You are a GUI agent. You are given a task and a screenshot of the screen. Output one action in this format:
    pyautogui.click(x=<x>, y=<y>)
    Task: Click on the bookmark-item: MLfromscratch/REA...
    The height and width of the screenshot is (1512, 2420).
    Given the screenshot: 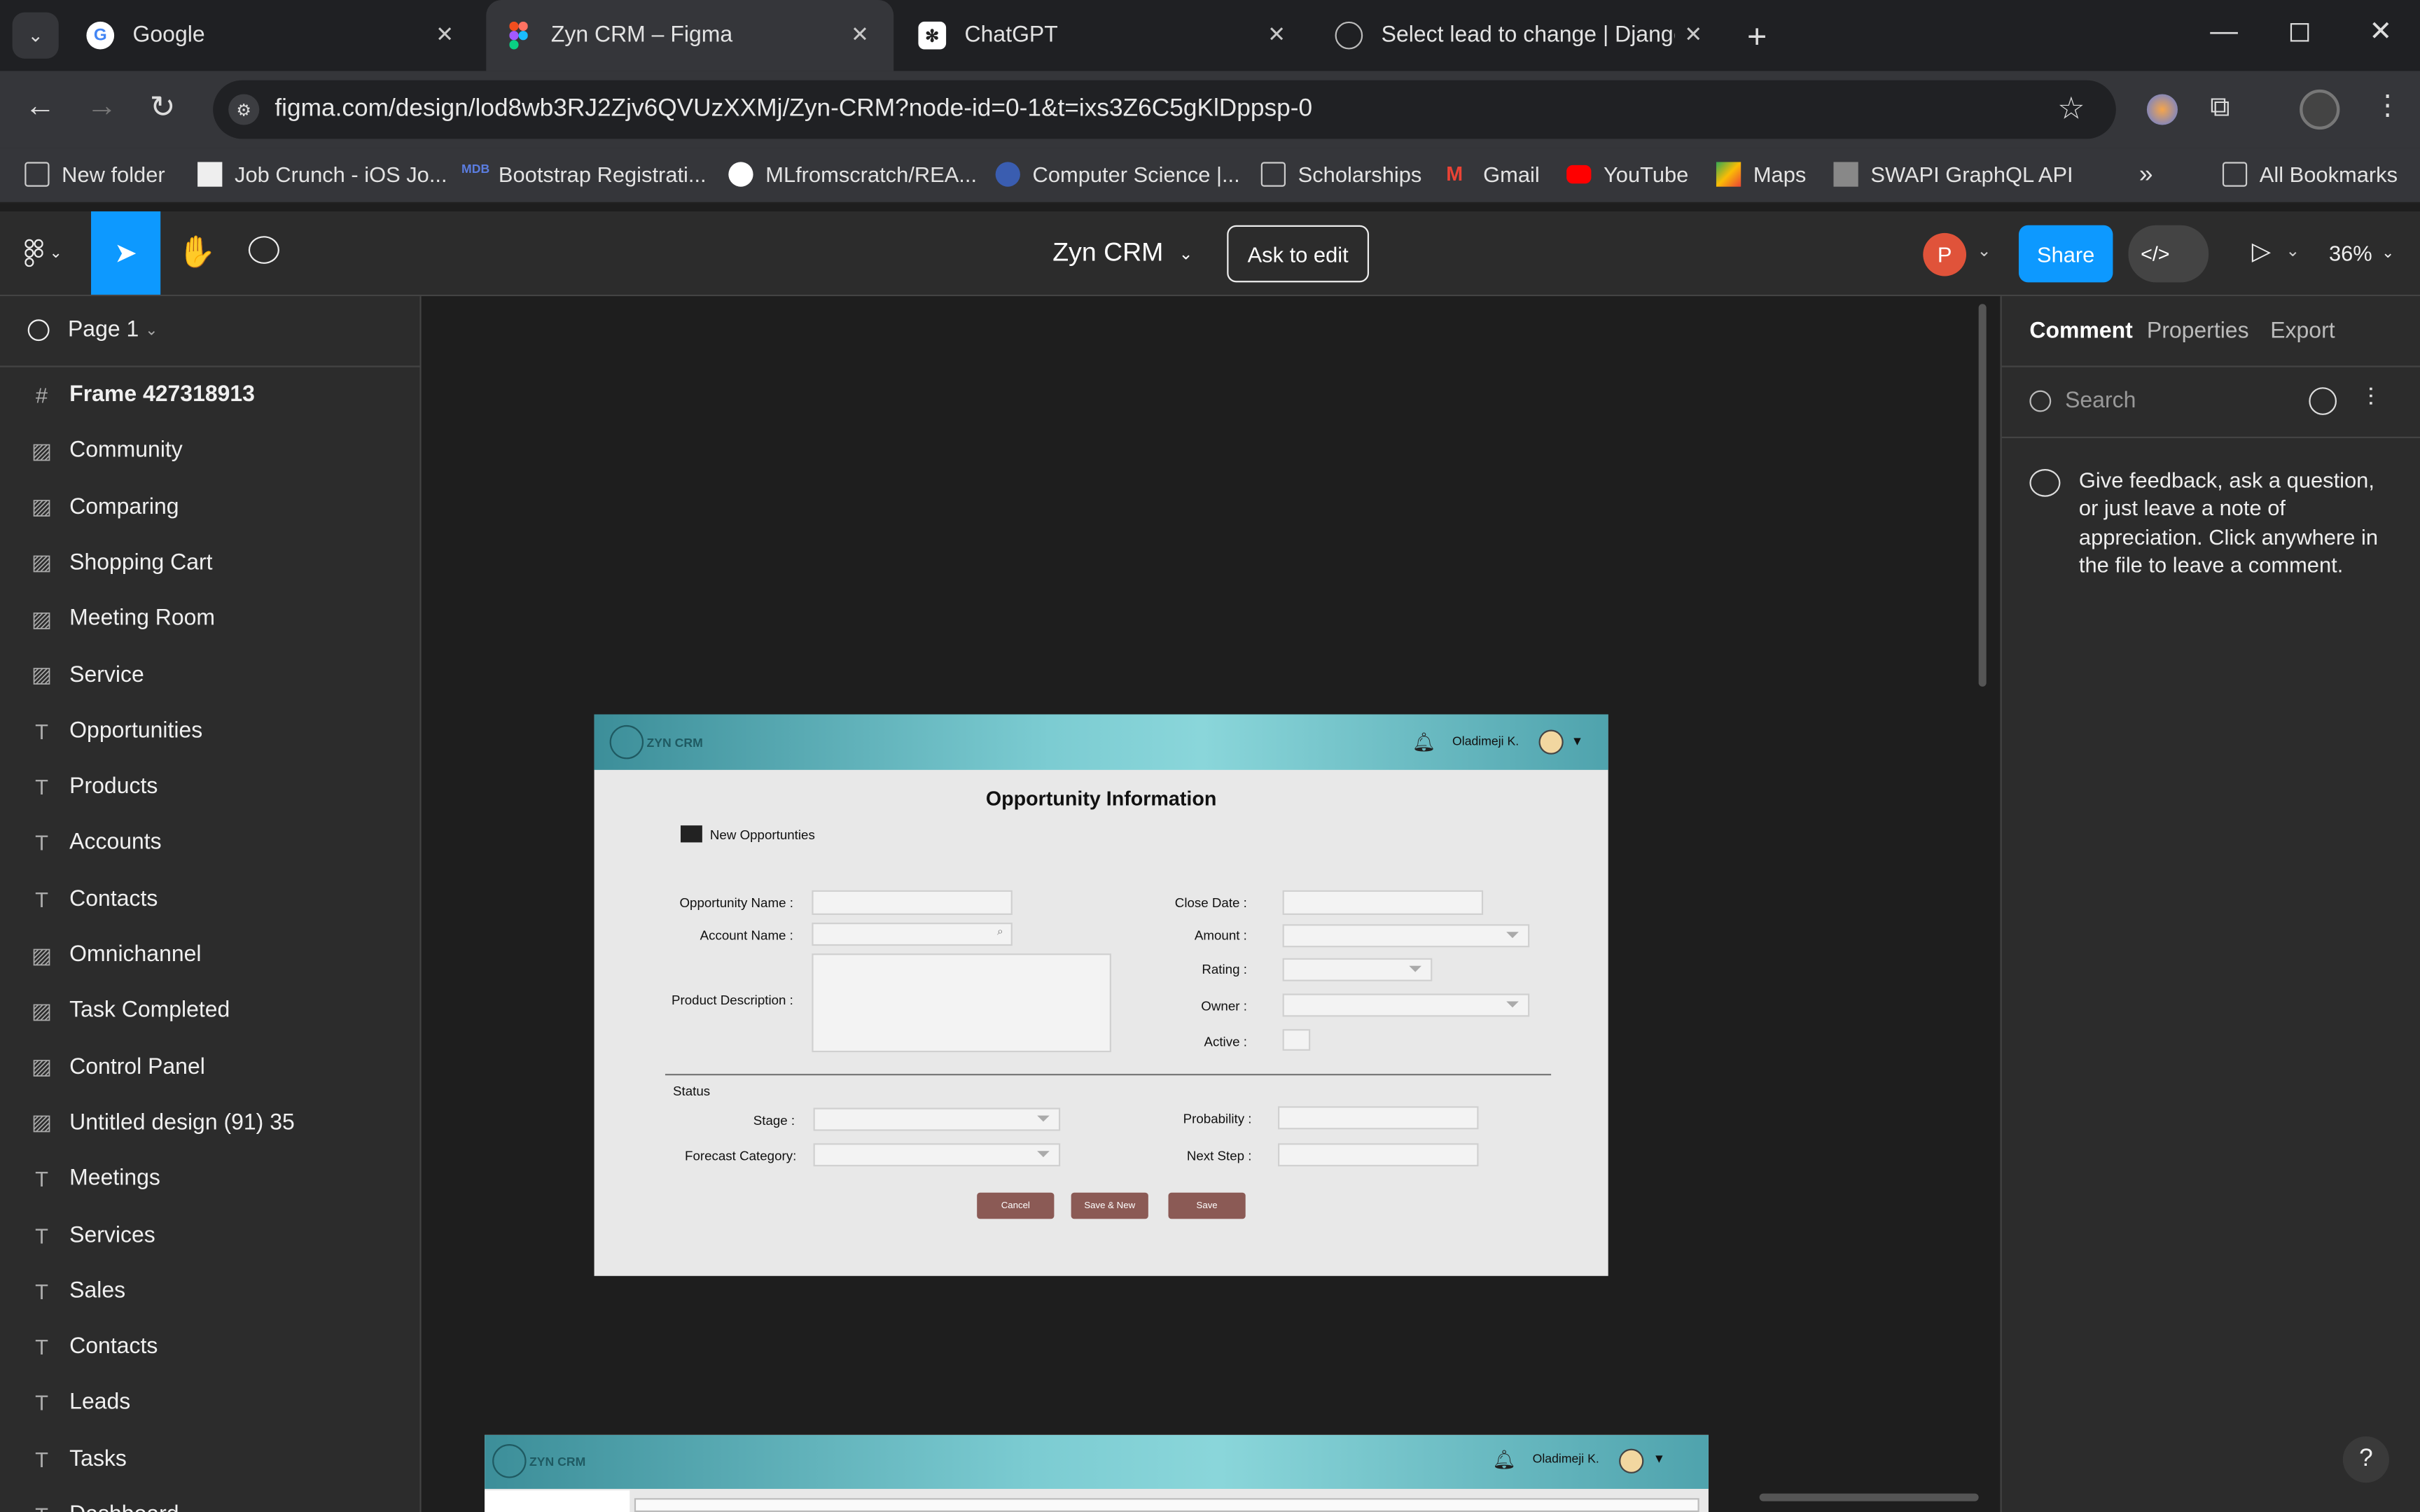 What is the action you would take?
    pyautogui.click(x=853, y=174)
    